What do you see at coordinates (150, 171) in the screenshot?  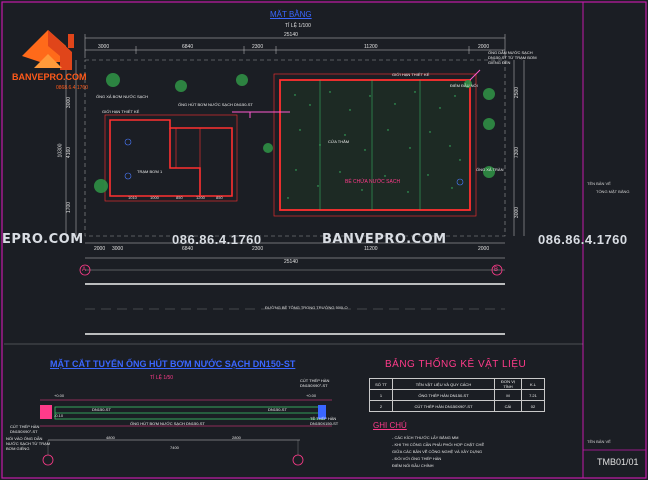 I see `pump-station-label: TRẠM BƠM 1` at bounding box center [150, 171].